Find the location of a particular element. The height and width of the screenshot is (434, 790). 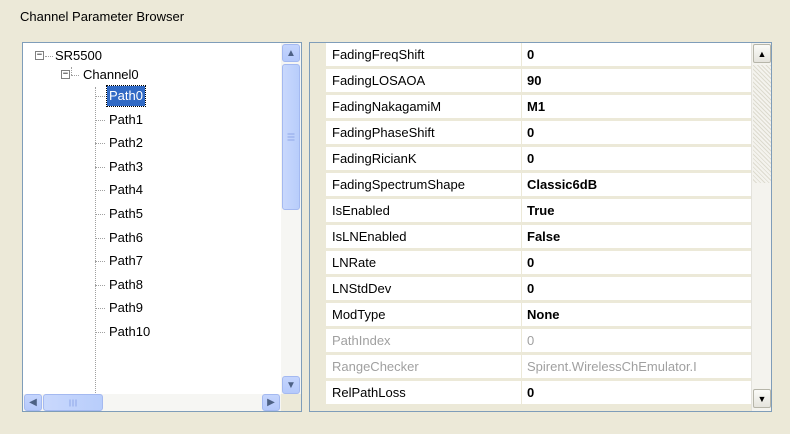

tree-node-path: Path3 is located at coordinates (143, 167).